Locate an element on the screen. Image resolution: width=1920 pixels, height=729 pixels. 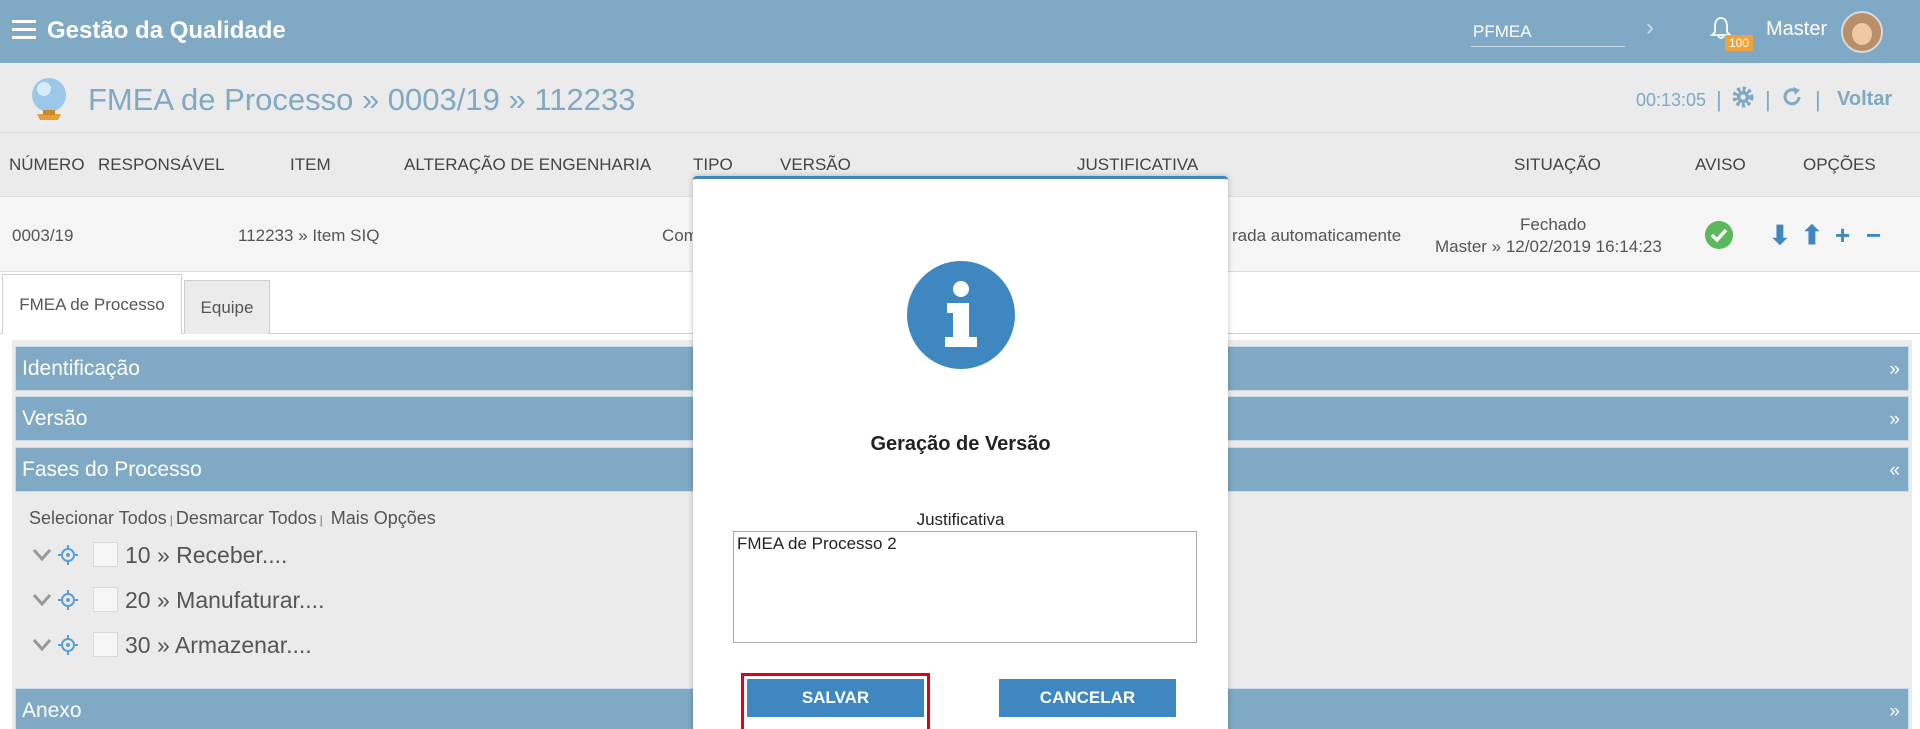
col-tipo: TIPO is located at coordinates (713, 165).